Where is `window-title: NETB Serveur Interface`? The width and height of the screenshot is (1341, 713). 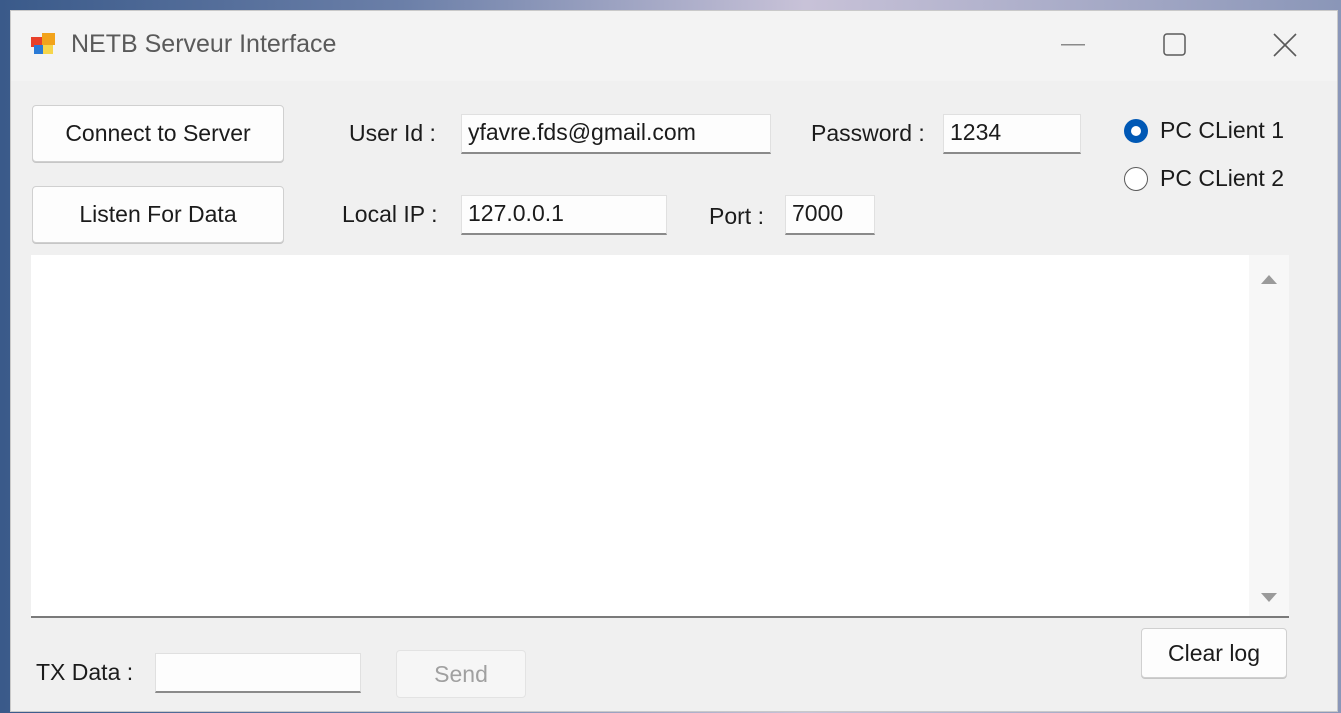
window-title: NETB Serveur Interface is located at coordinates (204, 44).